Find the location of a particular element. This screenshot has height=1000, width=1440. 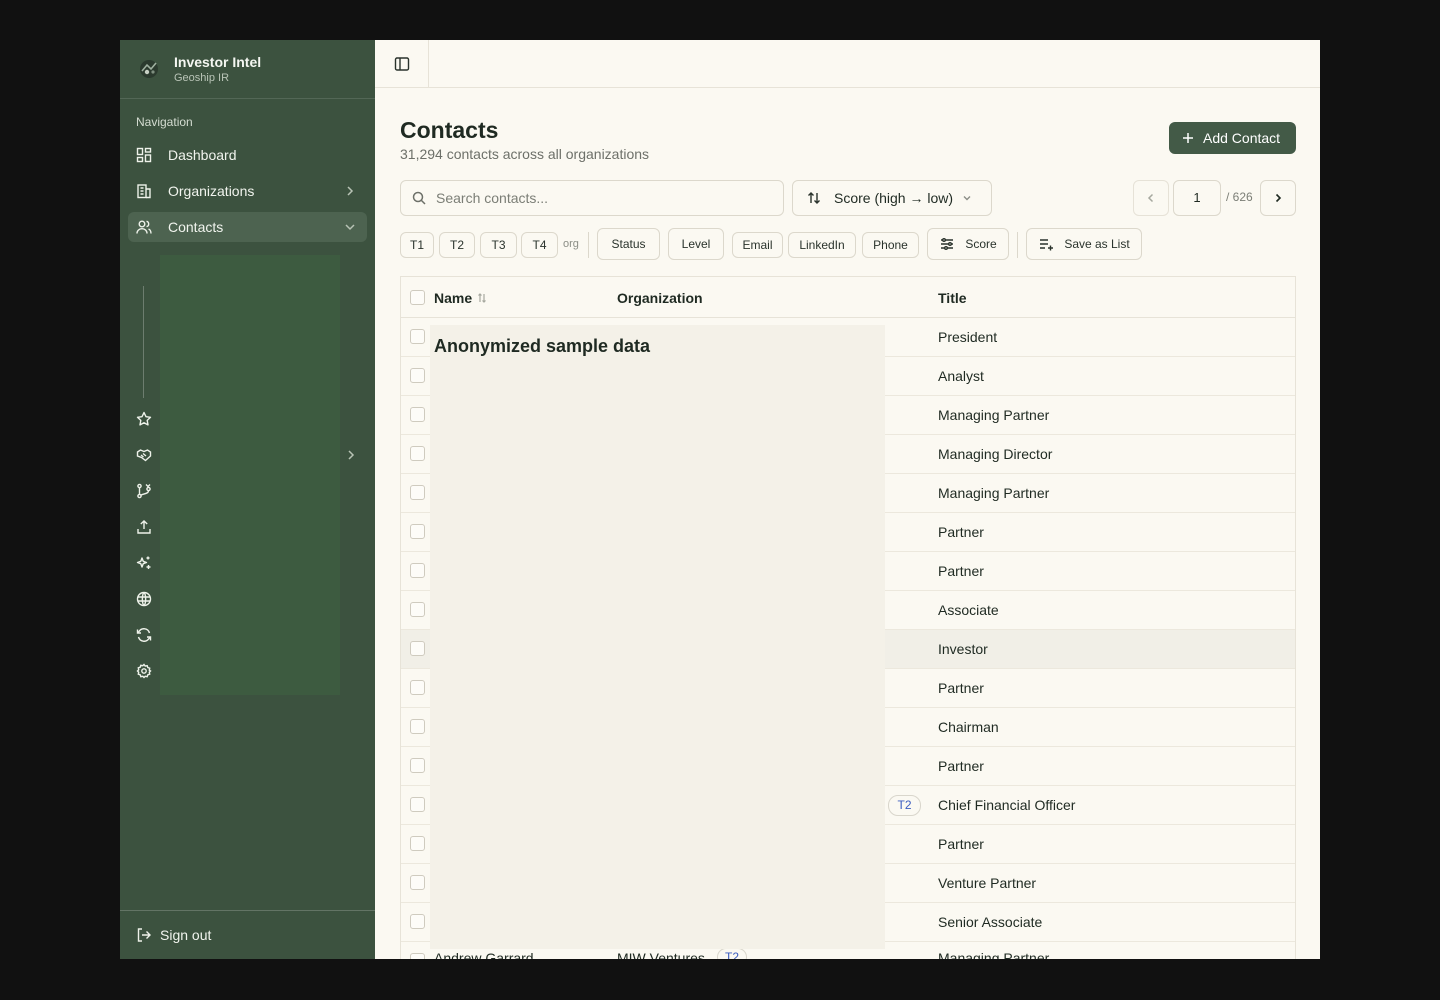

tier-badge: T2 is located at coordinates (732, 953).